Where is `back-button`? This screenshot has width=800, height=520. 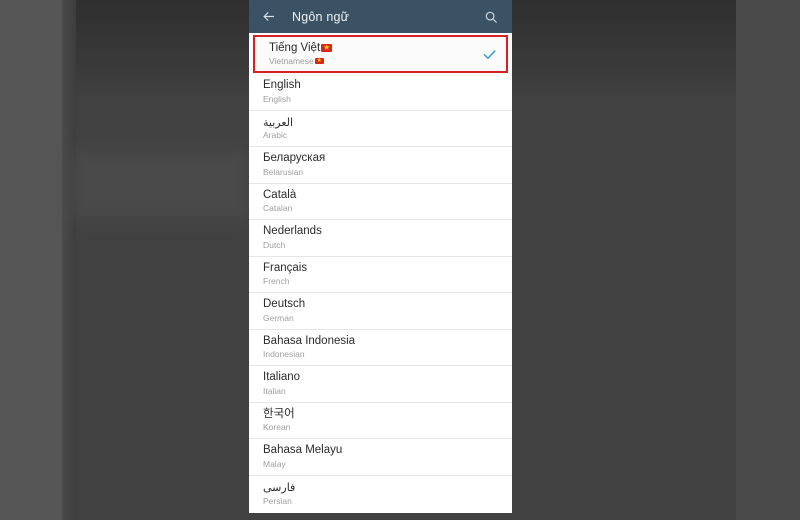
back-button is located at coordinates (268, 17).